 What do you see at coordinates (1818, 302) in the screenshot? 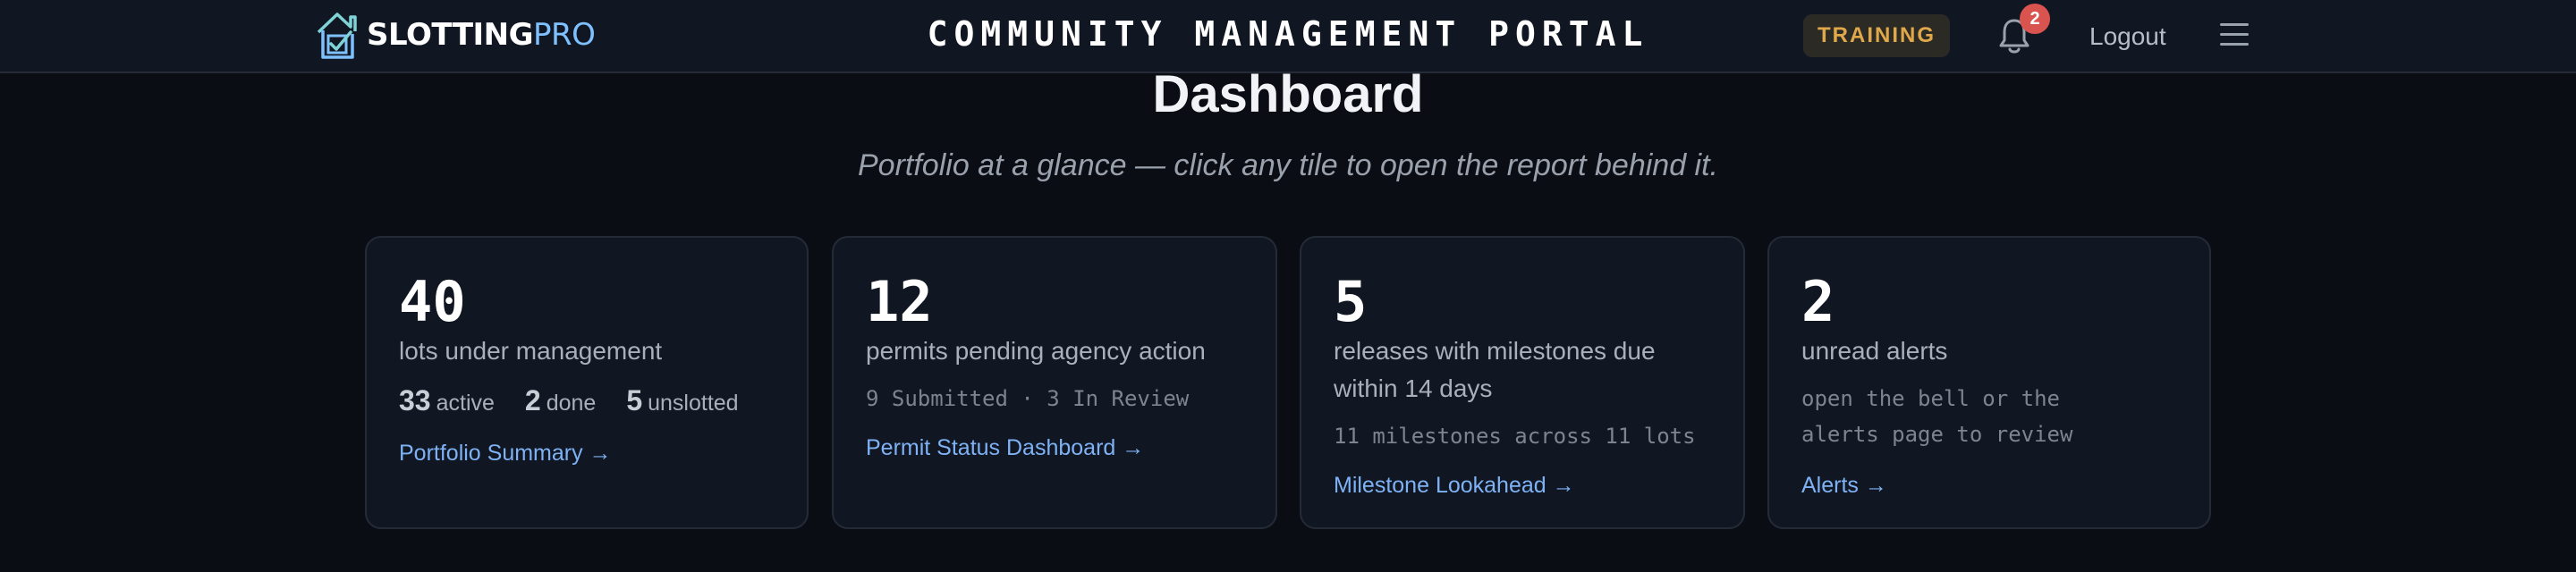
I see `tile-value: 2` at bounding box center [1818, 302].